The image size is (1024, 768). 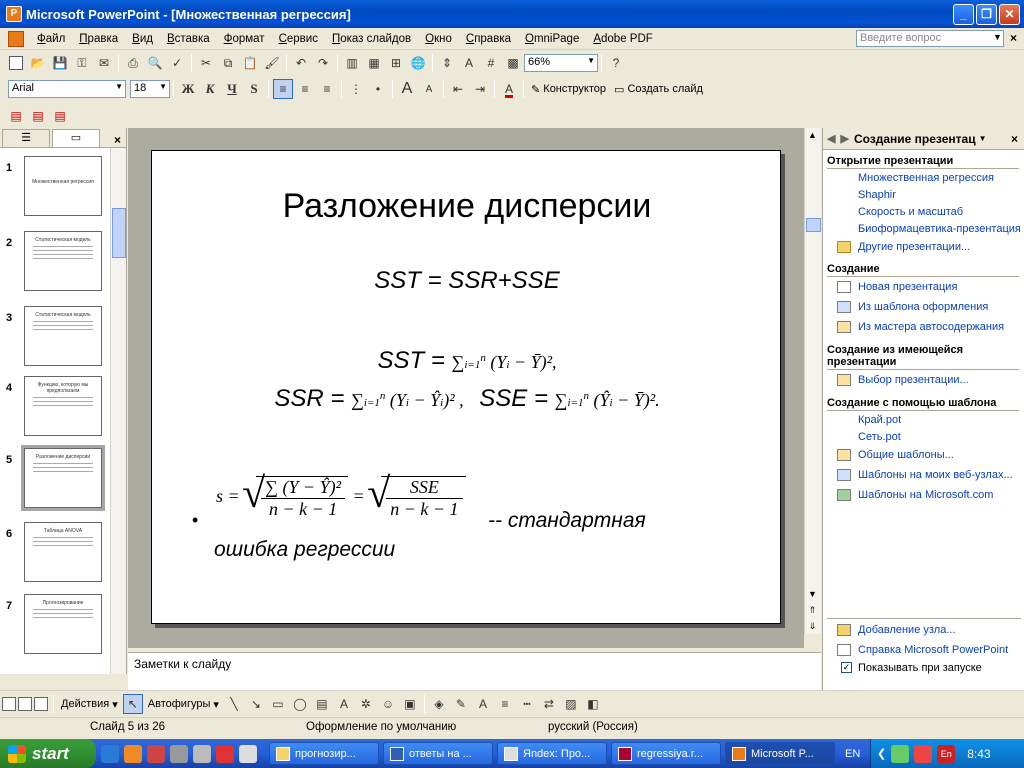 I want to click on slide-thumbnail: 3 Статистическая модель, so click(x=55, y=339).